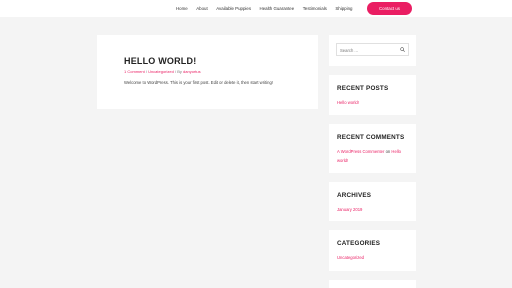 This screenshot has height=288, width=512. What do you see at coordinates (182, 8) in the screenshot?
I see `nav-home: Home` at bounding box center [182, 8].